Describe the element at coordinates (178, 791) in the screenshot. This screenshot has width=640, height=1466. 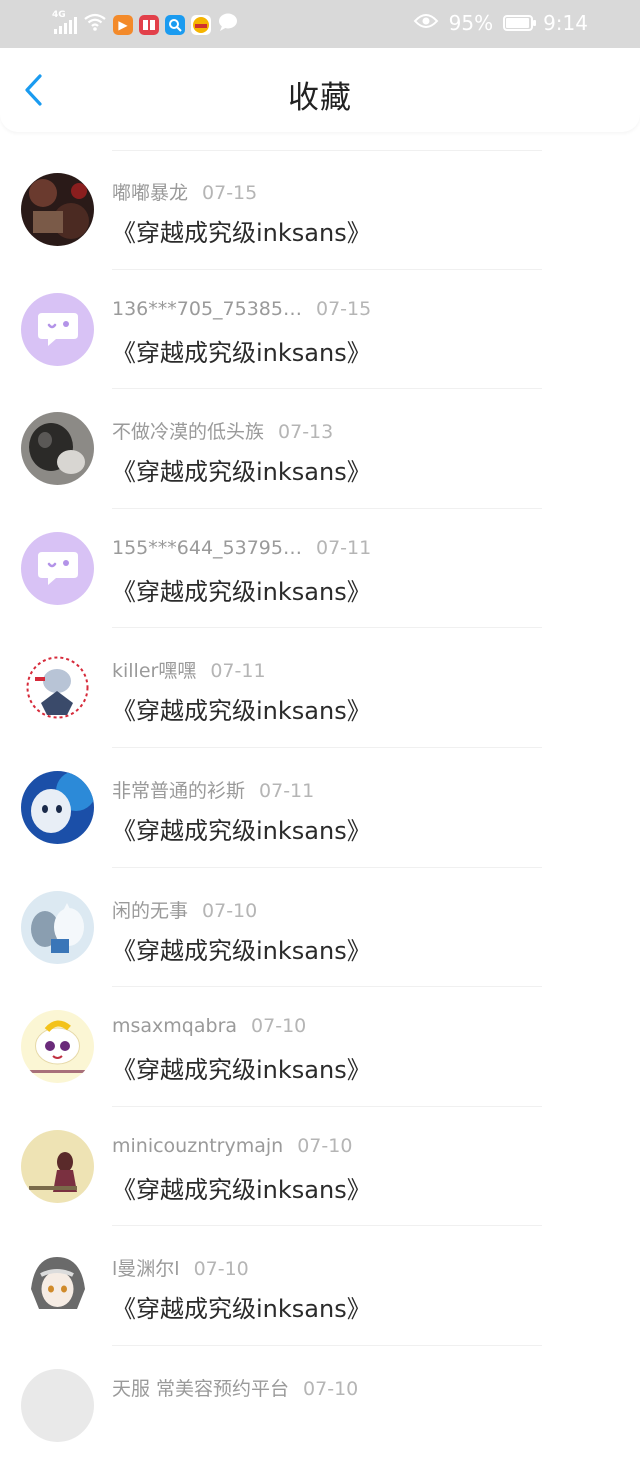
I see `username: 非常普通的衫斯` at that location.